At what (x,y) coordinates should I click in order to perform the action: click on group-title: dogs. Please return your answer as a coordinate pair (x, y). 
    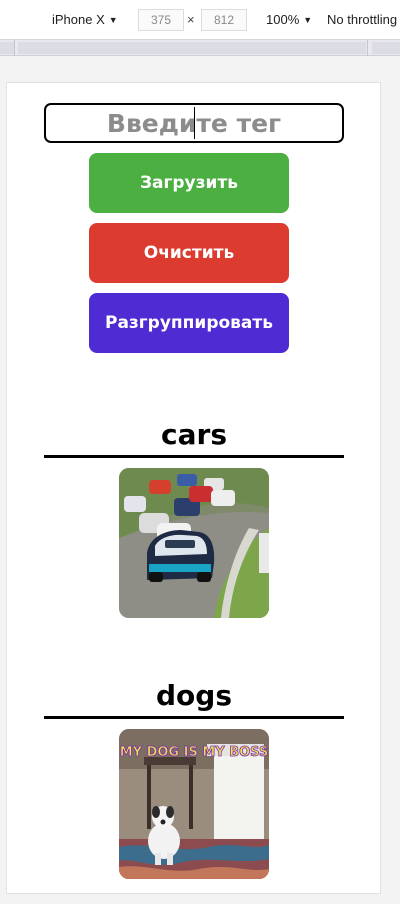
    Looking at the image, I should click on (194, 695).